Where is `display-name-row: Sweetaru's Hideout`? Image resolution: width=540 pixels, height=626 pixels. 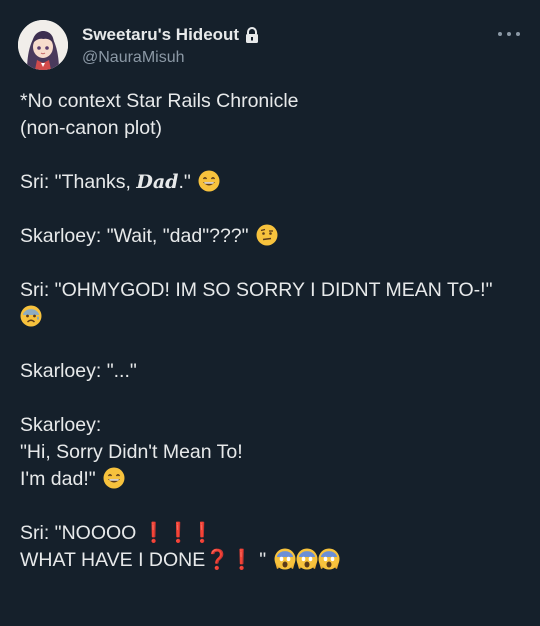
display-name-row: Sweetaru's Hideout is located at coordinates (170, 35).